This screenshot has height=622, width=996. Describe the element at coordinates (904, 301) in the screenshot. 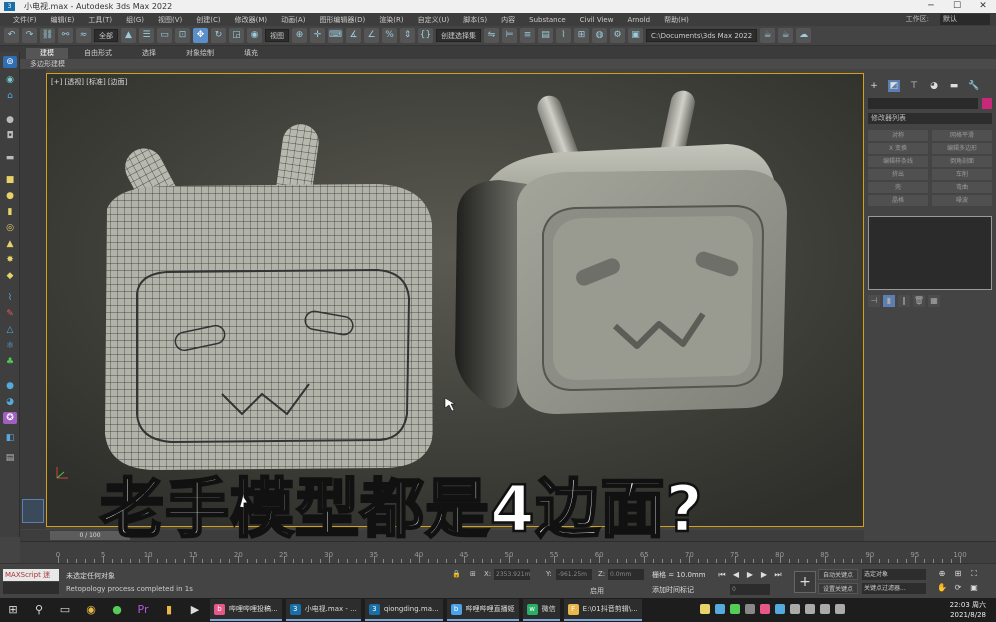

I see `make-unique-icon: ∥` at that location.